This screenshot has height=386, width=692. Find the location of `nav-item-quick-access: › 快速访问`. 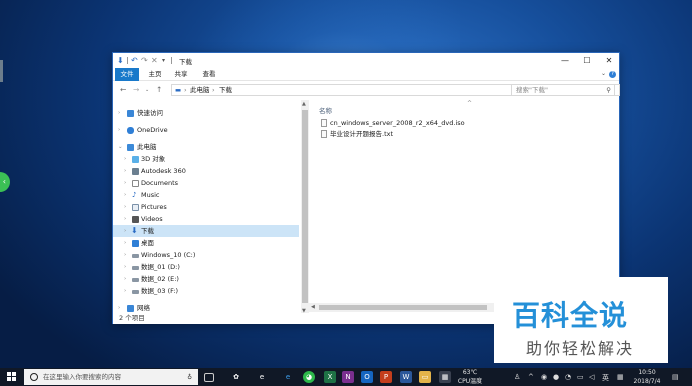

nav-item-quick-access: › 快速访问 is located at coordinates (206, 113).